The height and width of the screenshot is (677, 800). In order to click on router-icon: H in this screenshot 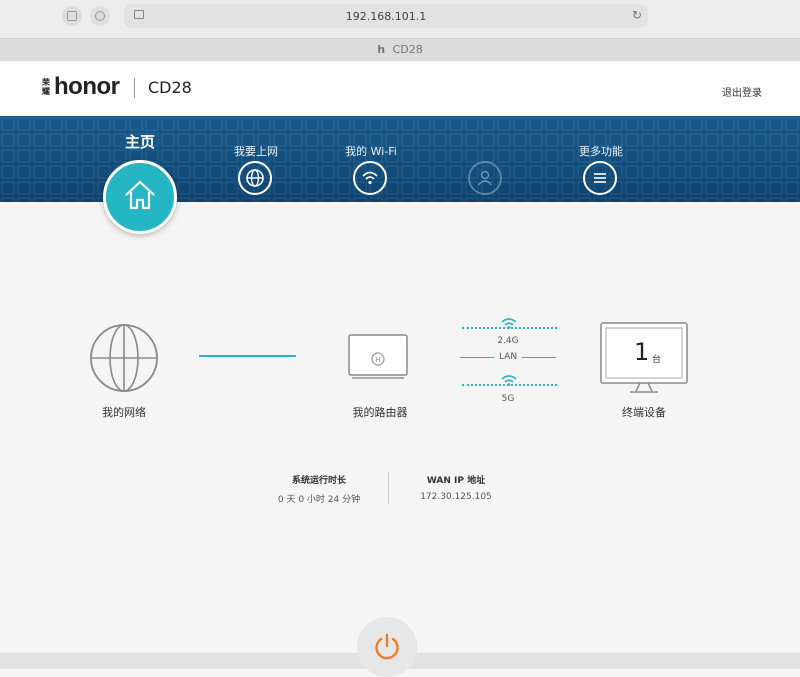, I will do `click(378, 356)`.